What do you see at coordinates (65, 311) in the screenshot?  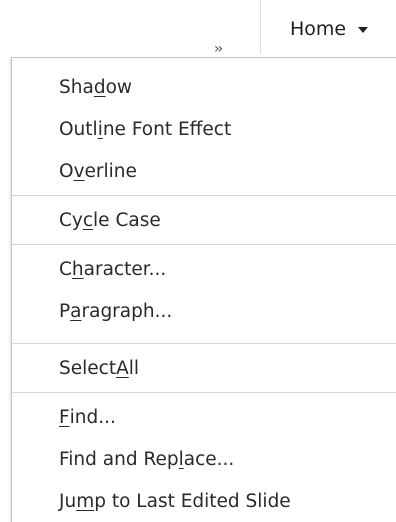 I see `menu-item-text: P` at bounding box center [65, 311].